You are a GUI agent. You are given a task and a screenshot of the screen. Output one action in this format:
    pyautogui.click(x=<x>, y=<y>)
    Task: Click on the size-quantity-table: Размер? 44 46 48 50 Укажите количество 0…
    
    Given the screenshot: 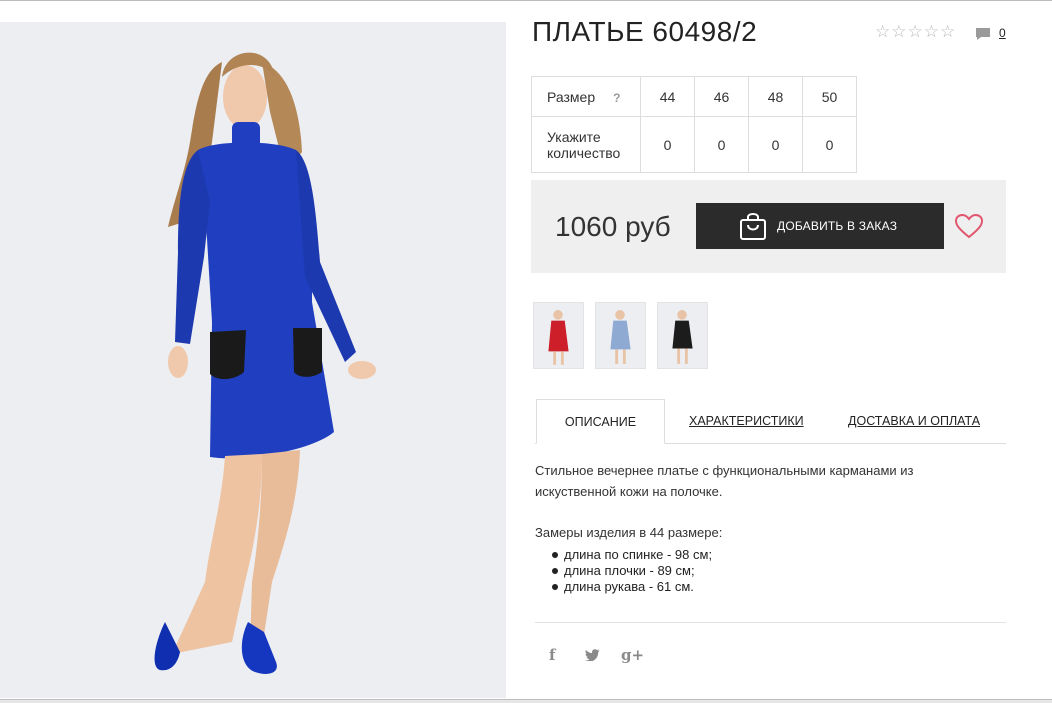 What is the action you would take?
    pyautogui.click(x=694, y=124)
    